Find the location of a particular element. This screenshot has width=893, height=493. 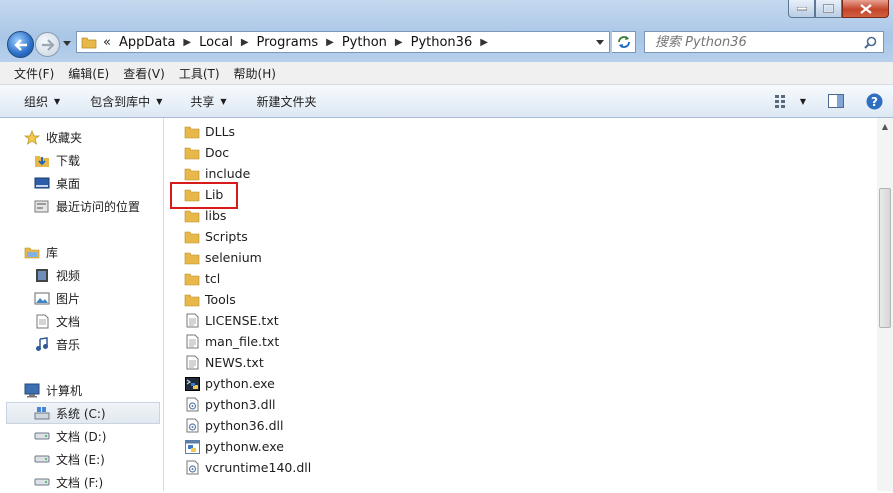

menu-help: 帮助(H) is located at coordinates (255, 73).